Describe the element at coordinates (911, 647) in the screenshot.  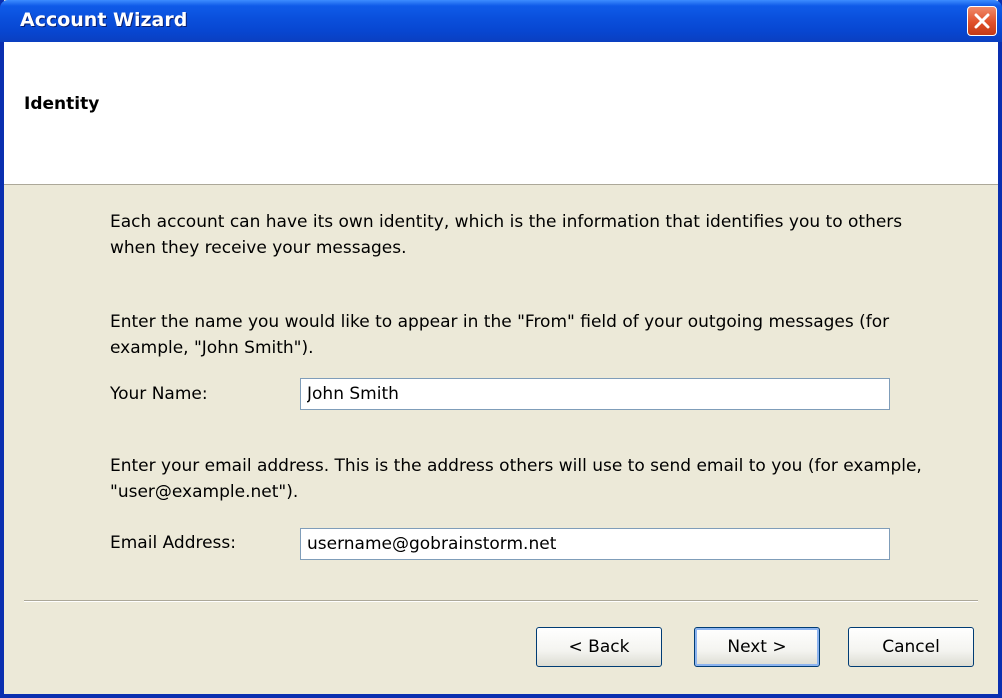
I see `cancel-button: Cancel` at that location.